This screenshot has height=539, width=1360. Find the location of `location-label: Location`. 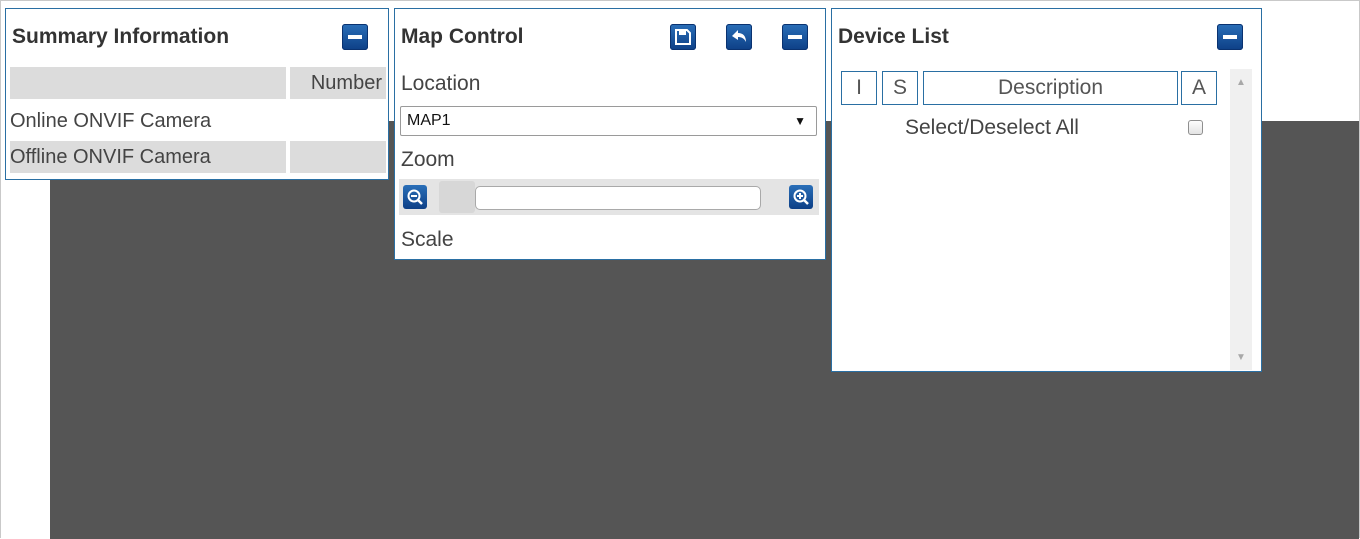

location-label: Location is located at coordinates (441, 83).